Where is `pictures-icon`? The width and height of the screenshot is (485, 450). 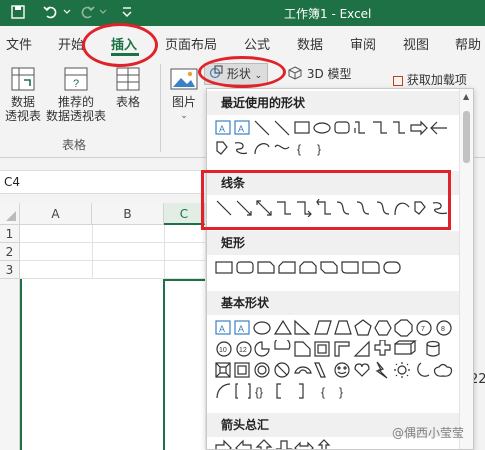
pictures-icon is located at coordinates (184, 79).